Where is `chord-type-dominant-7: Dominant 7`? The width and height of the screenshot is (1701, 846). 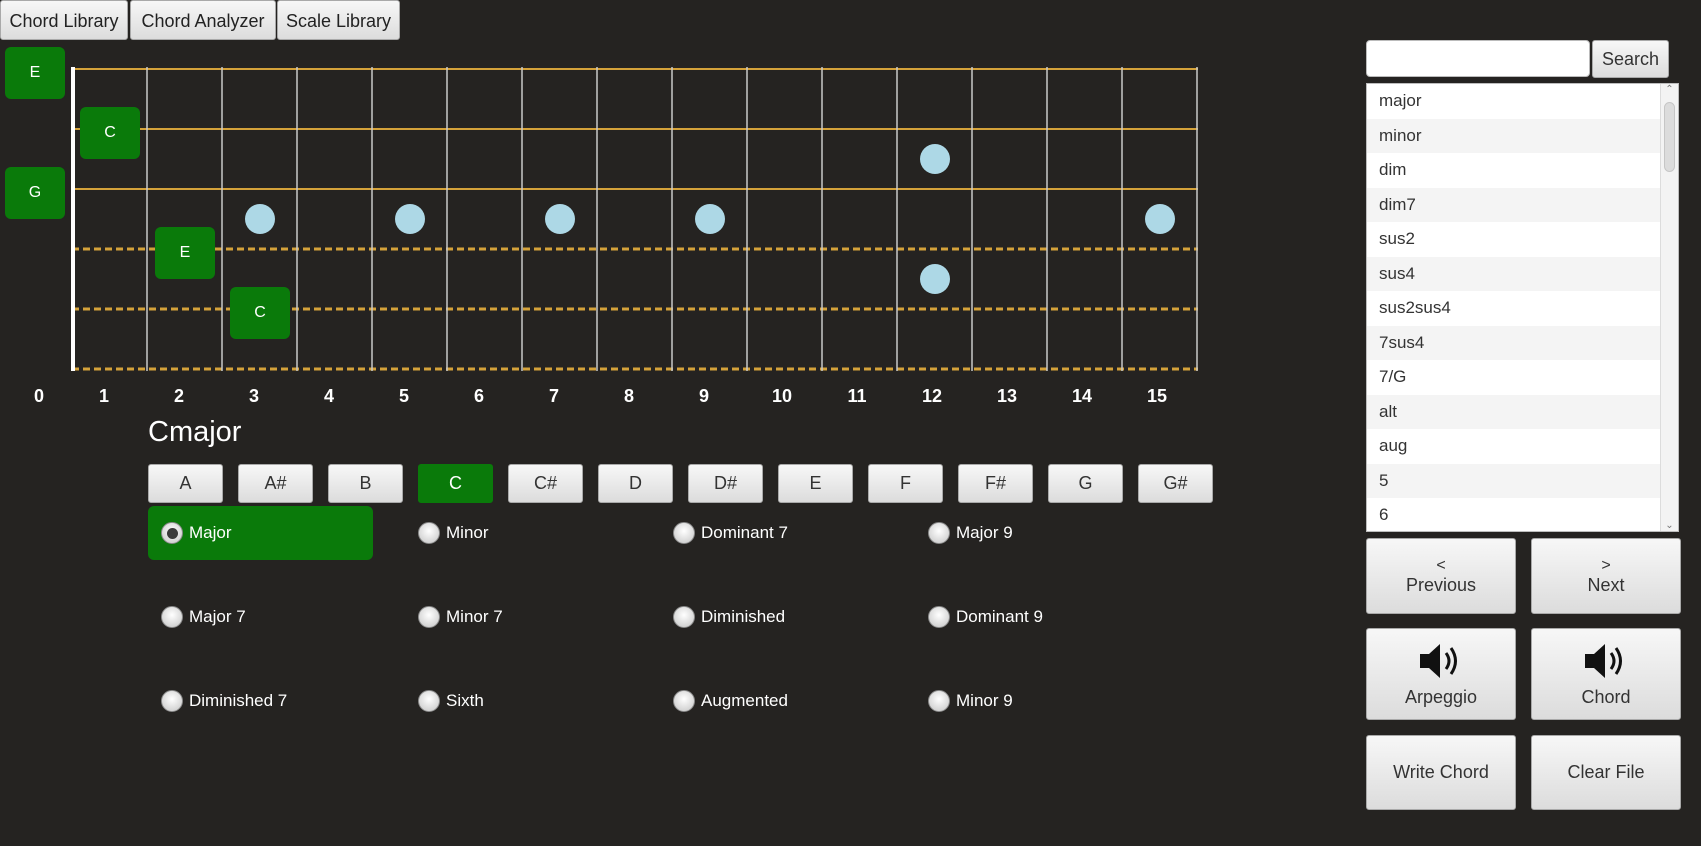 chord-type-dominant-7: Dominant 7 is located at coordinates (730, 533).